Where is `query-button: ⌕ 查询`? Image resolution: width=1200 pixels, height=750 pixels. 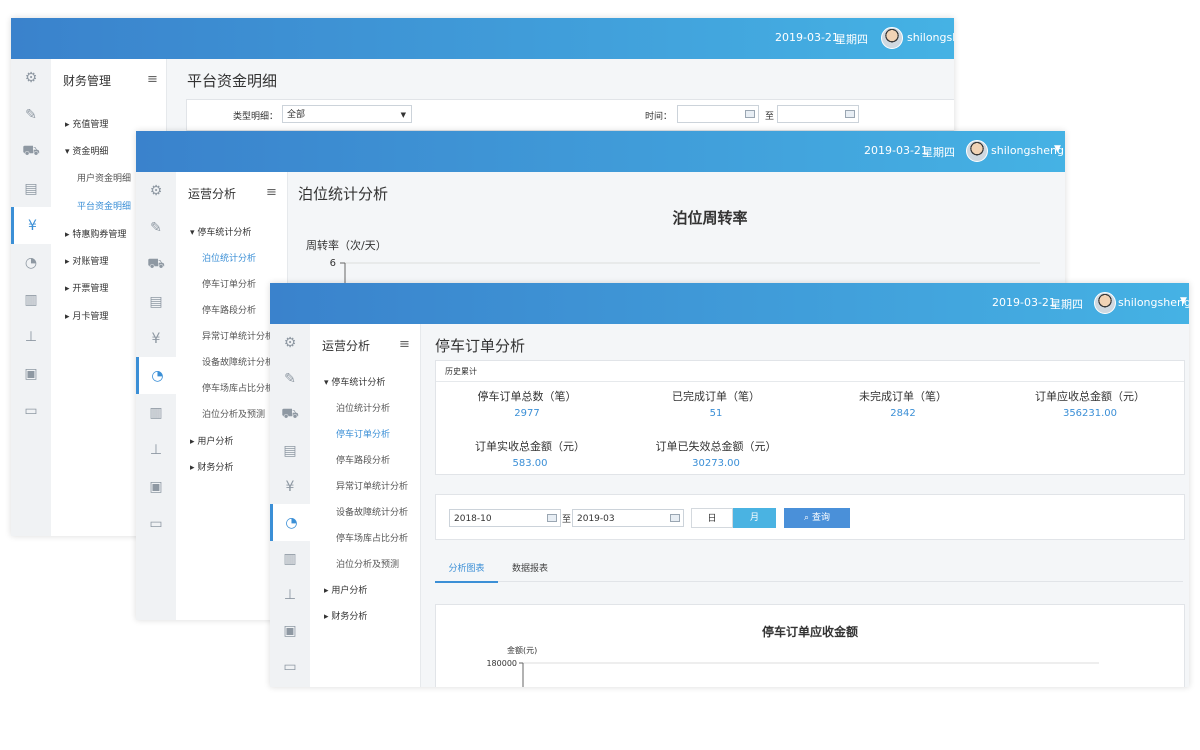
query-button: ⌕ 查询 is located at coordinates (817, 518).